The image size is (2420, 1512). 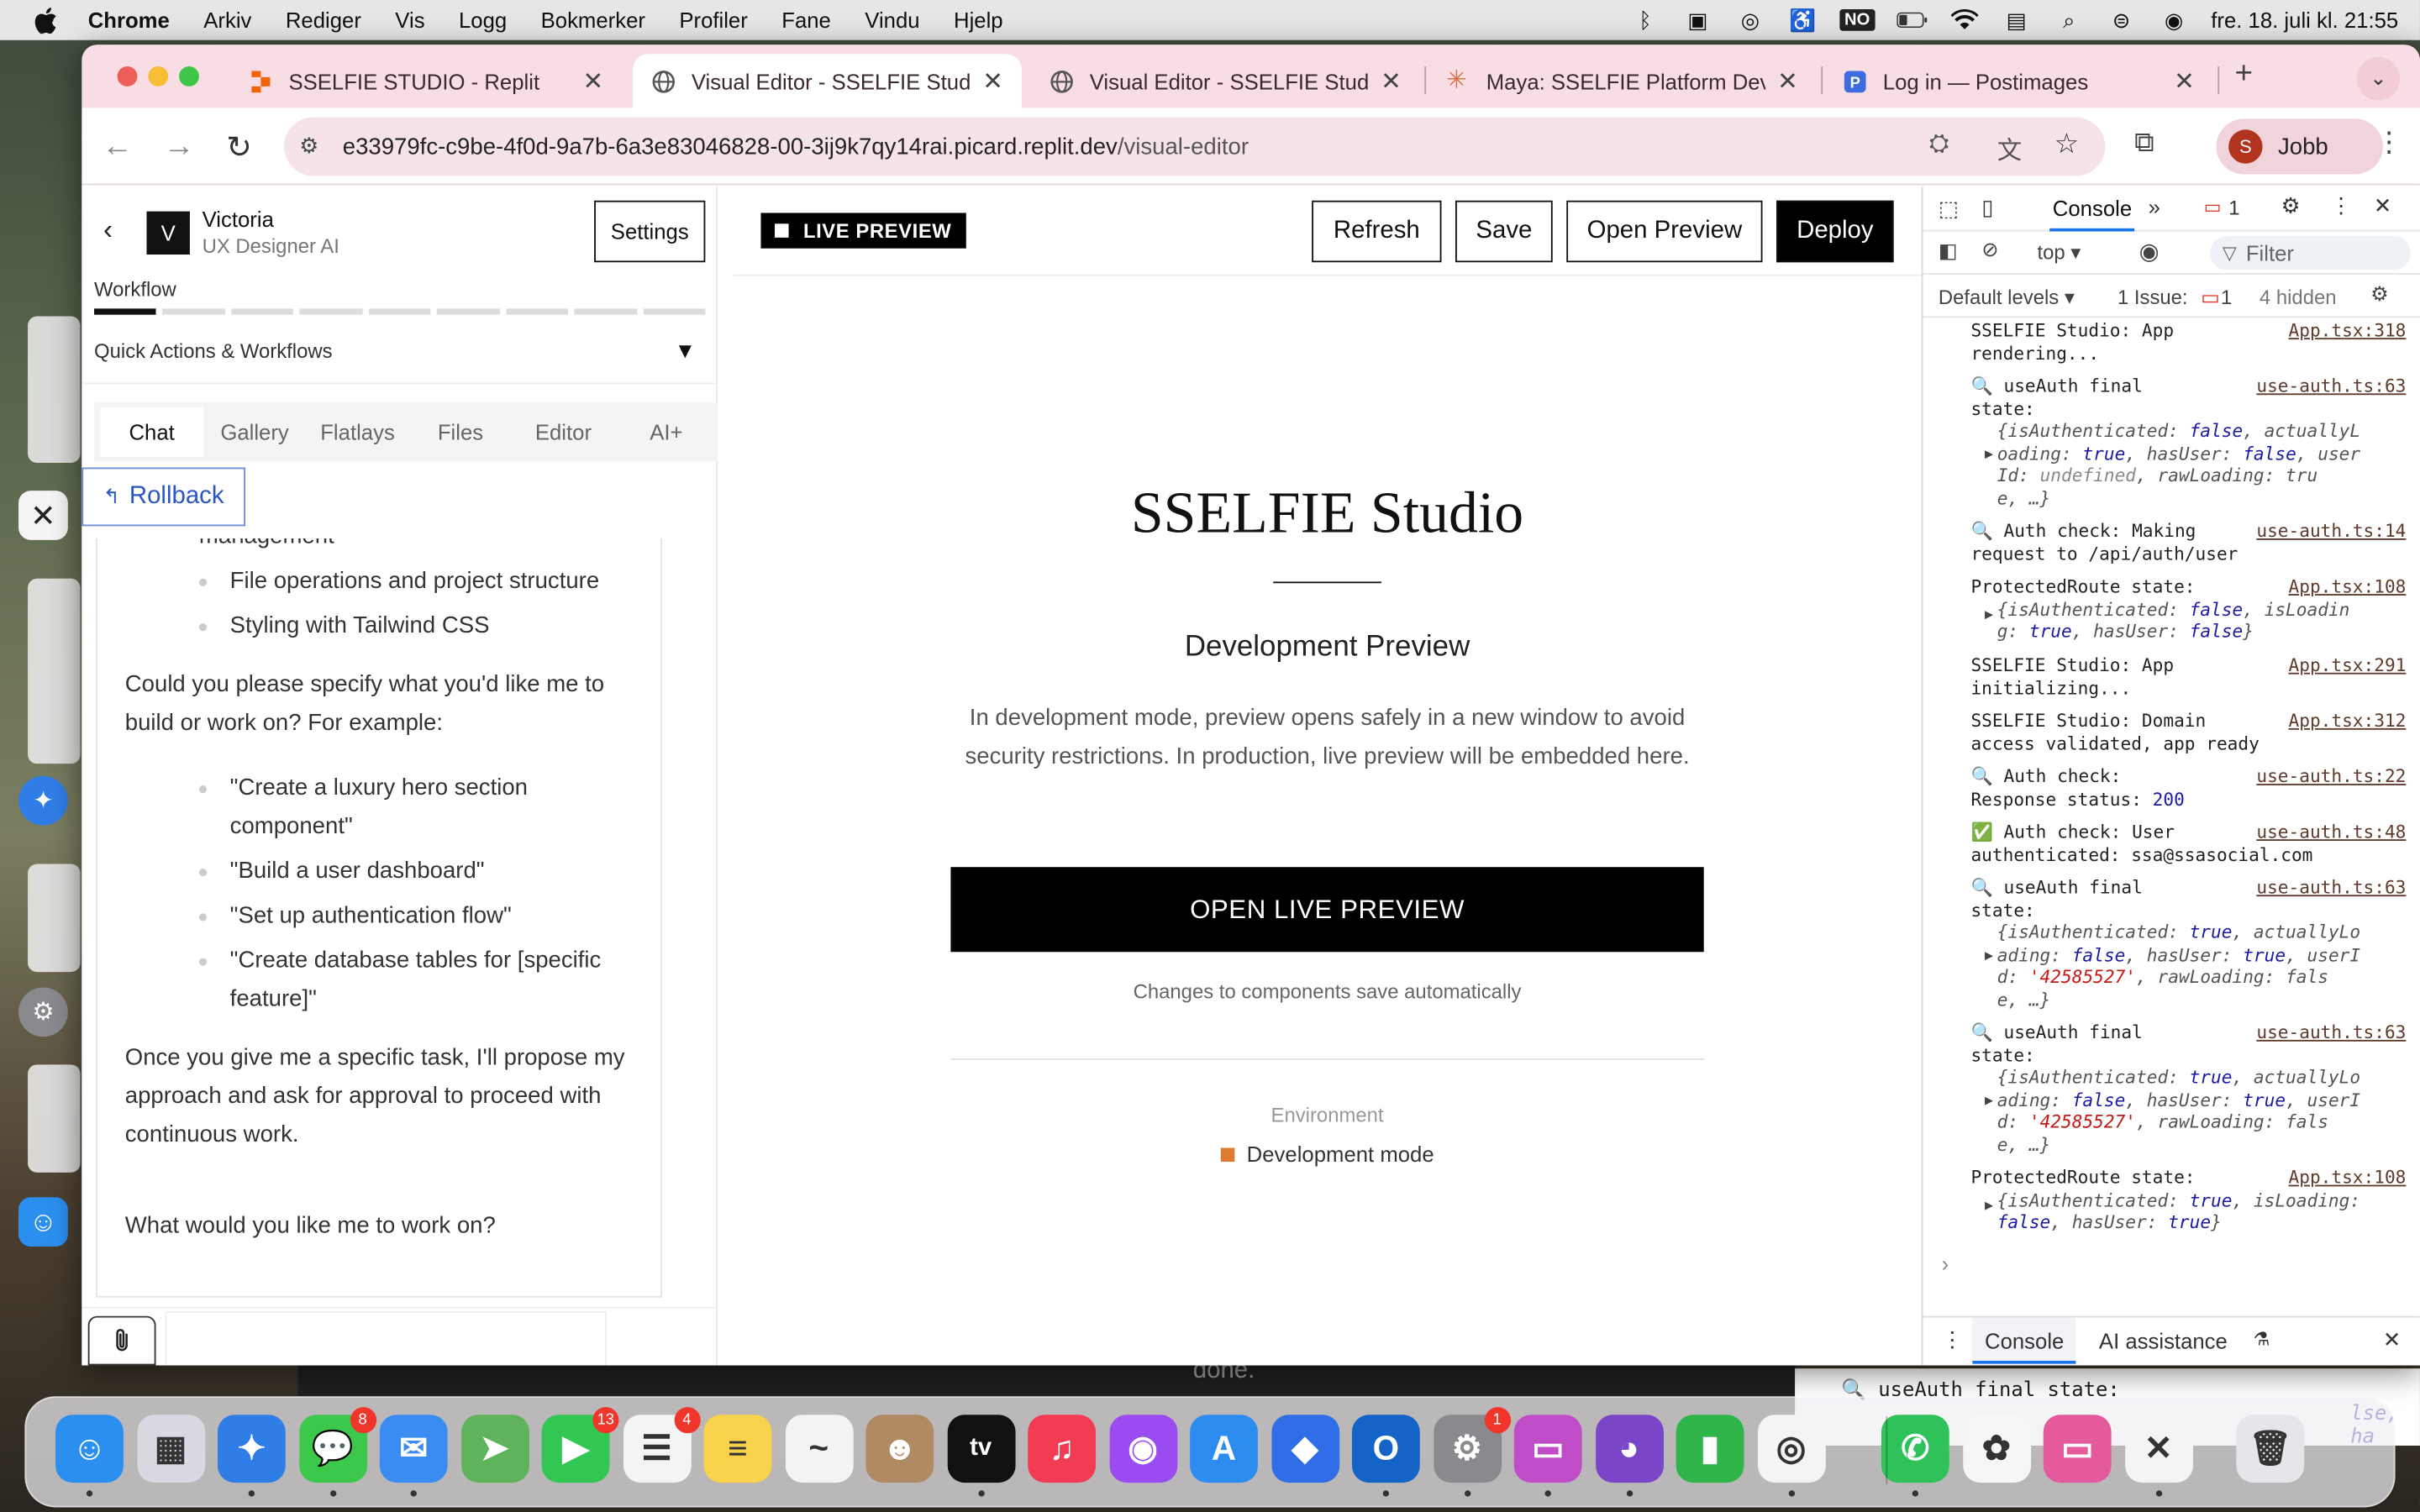 I want to click on input-source-indicator: NO, so click(x=1857, y=20).